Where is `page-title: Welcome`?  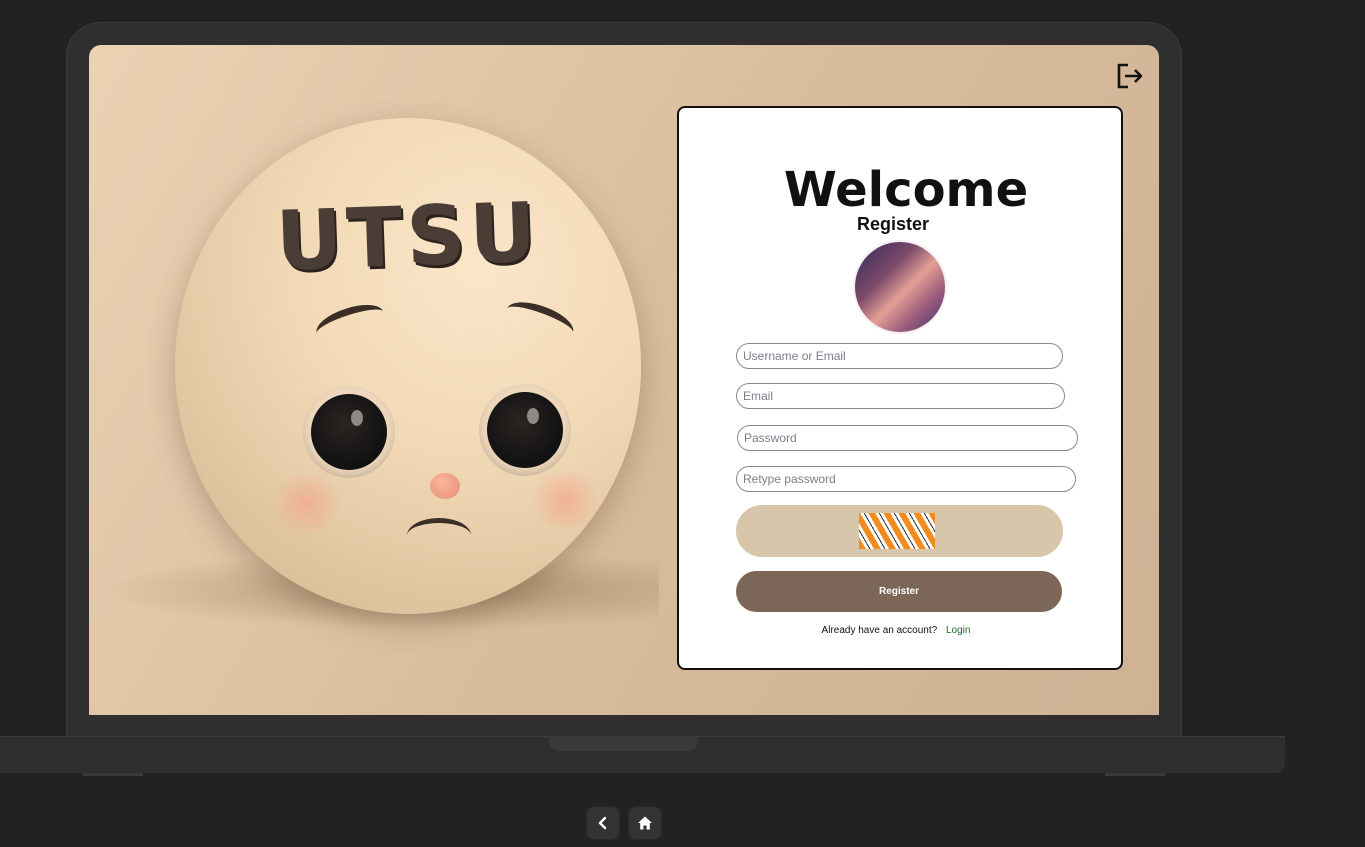
page-title: Welcome is located at coordinates (906, 190).